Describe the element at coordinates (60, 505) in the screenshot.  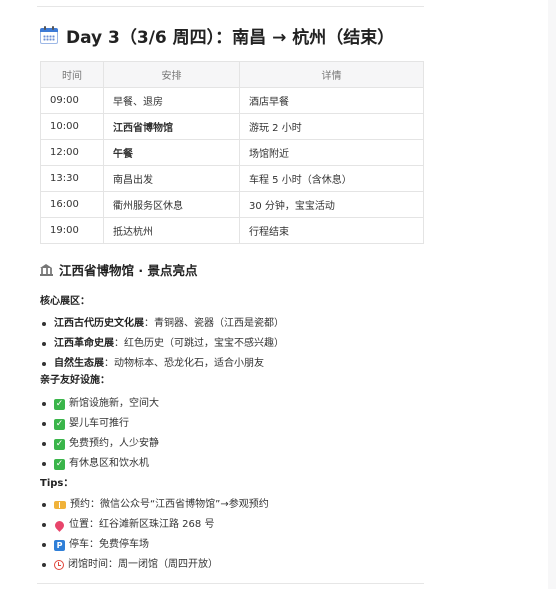
I see `ticket-icon` at that location.